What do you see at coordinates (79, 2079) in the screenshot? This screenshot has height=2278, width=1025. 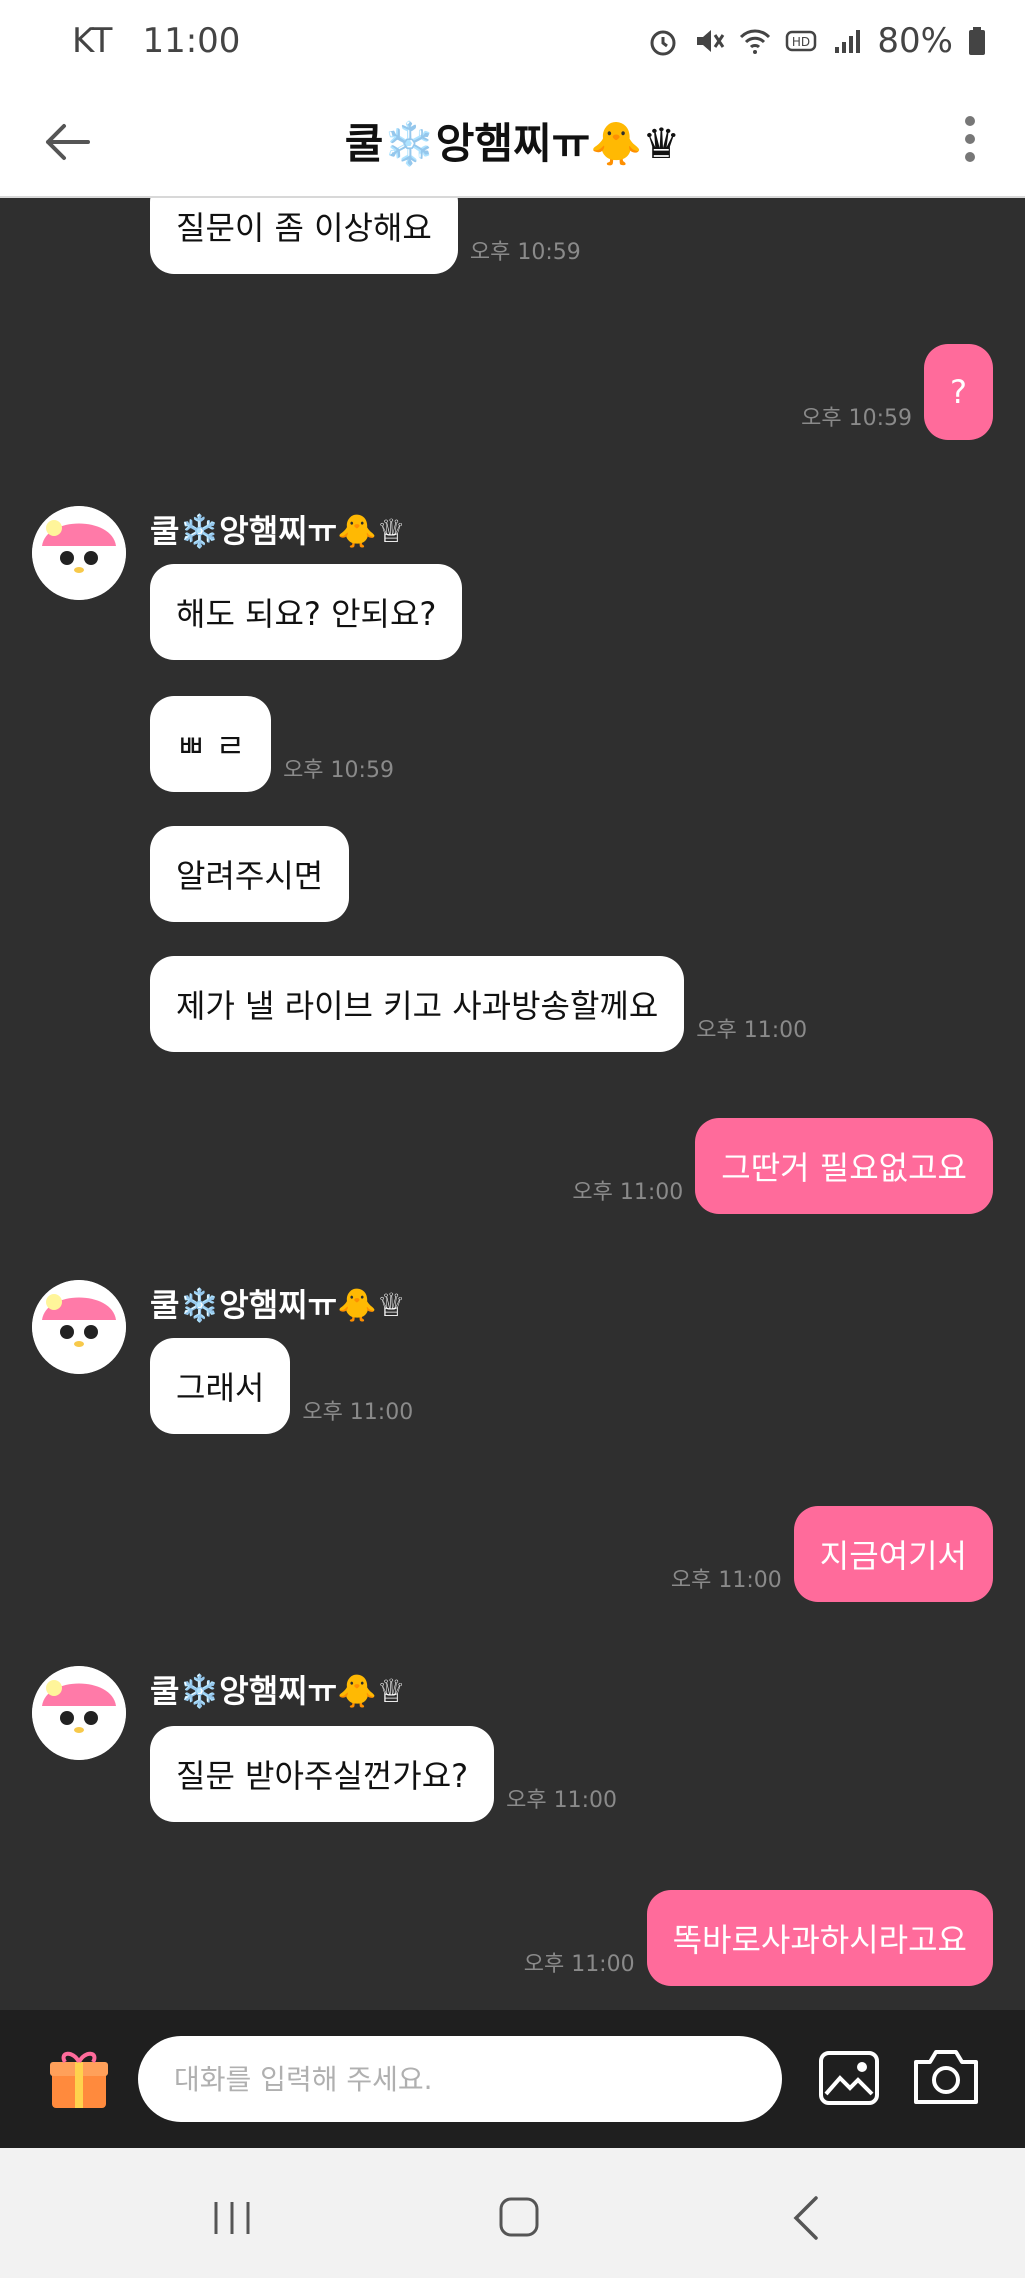 I see `gift-icon` at bounding box center [79, 2079].